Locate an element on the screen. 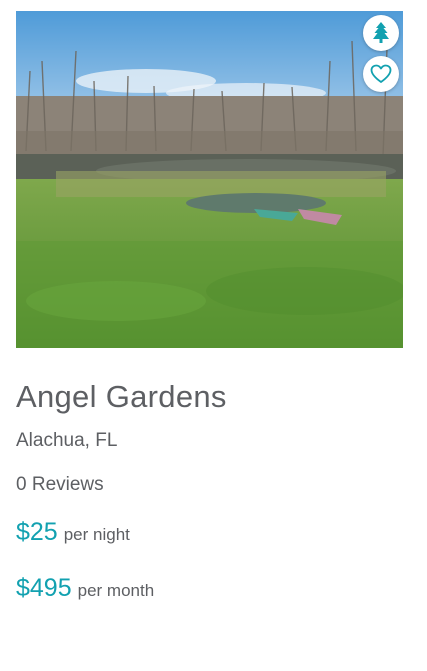  price-month-unit: per month is located at coordinates (116, 590).